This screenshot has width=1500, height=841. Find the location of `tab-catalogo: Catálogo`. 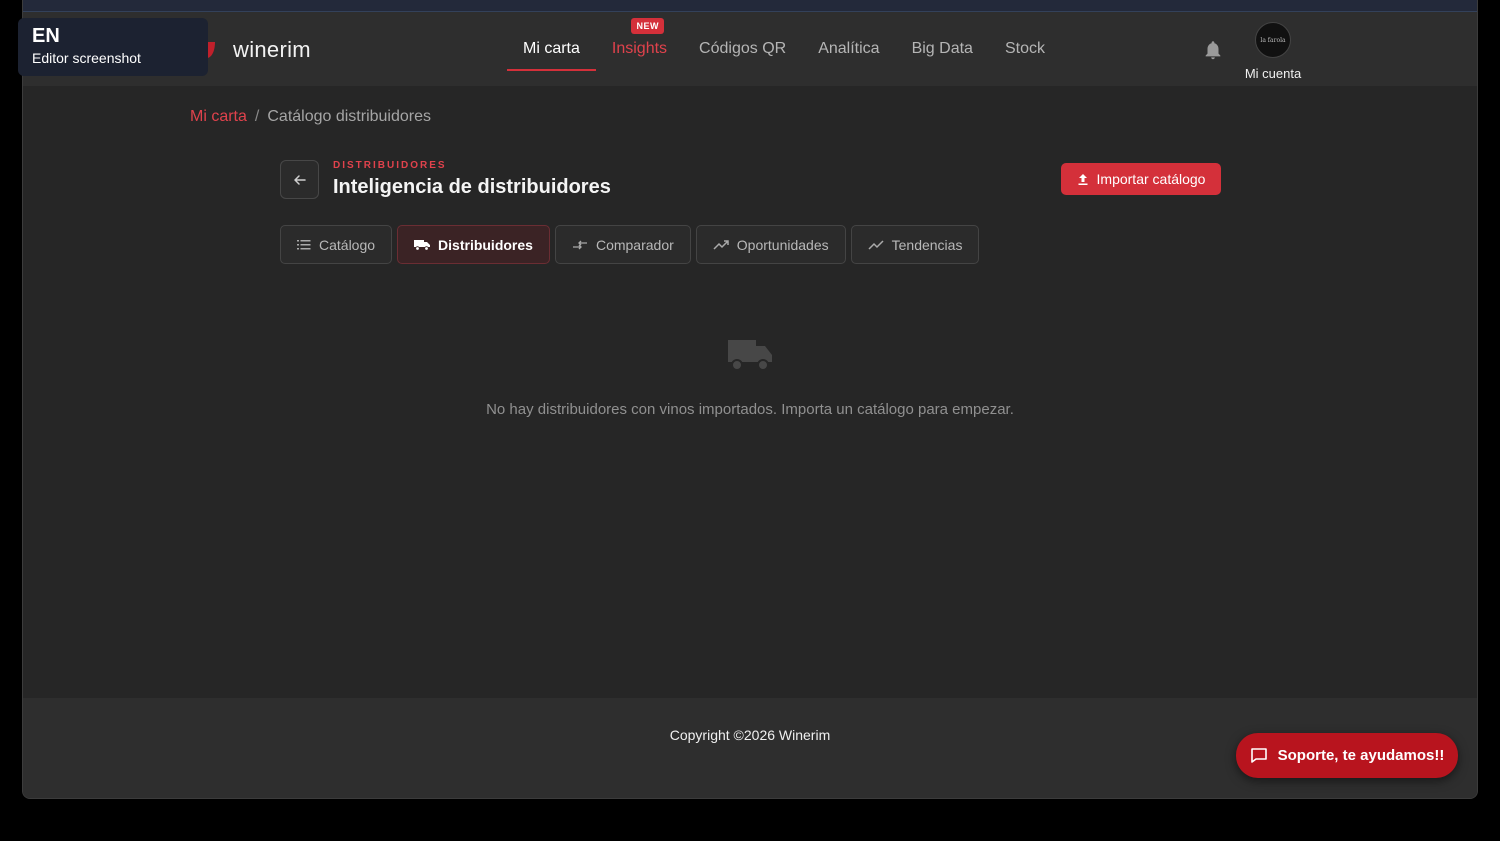

tab-catalogo: Catálogo is located at coordinates (336, 244).